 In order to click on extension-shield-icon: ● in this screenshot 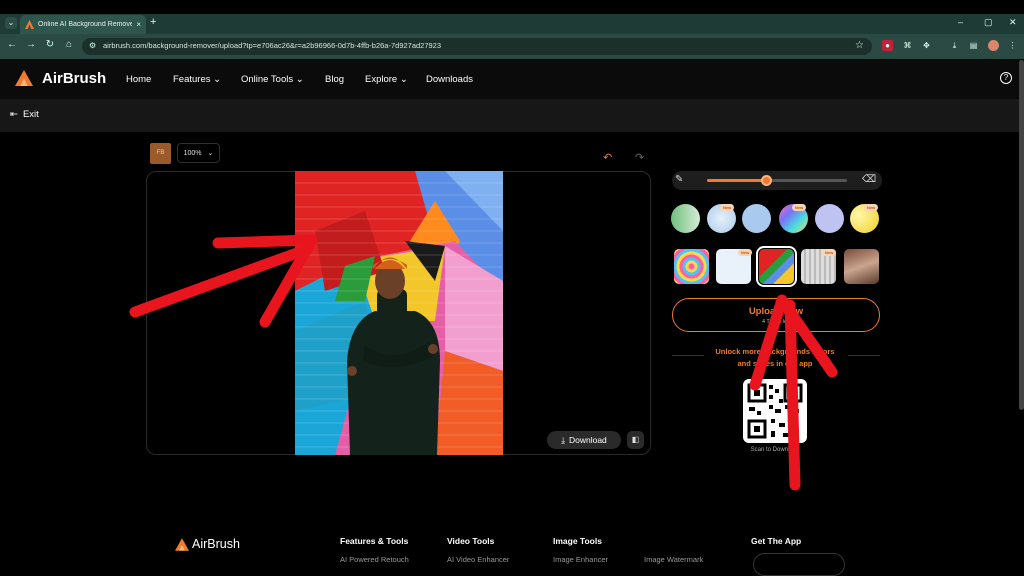, I will do `click(887, 45)`.